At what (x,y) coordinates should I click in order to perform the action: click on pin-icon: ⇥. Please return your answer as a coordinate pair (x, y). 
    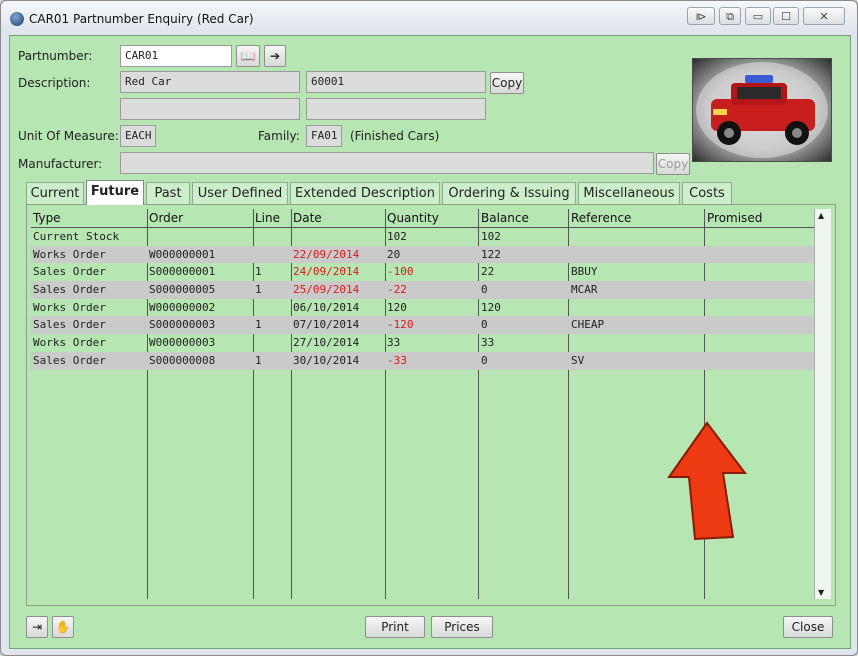
    Looking at the image, I should click on (37, 627).